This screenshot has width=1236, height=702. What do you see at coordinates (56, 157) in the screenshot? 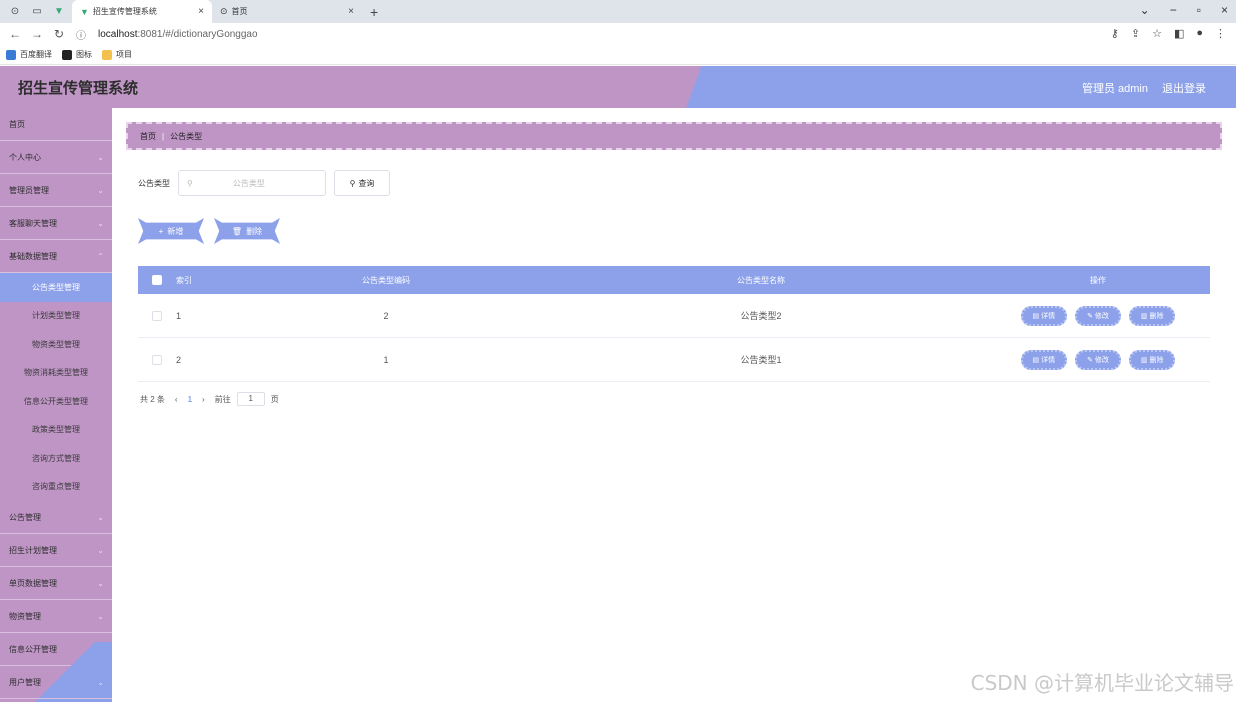
I see `sidebar-item-profile: 个人中心 ⌄` at bounding box center [56, 157].